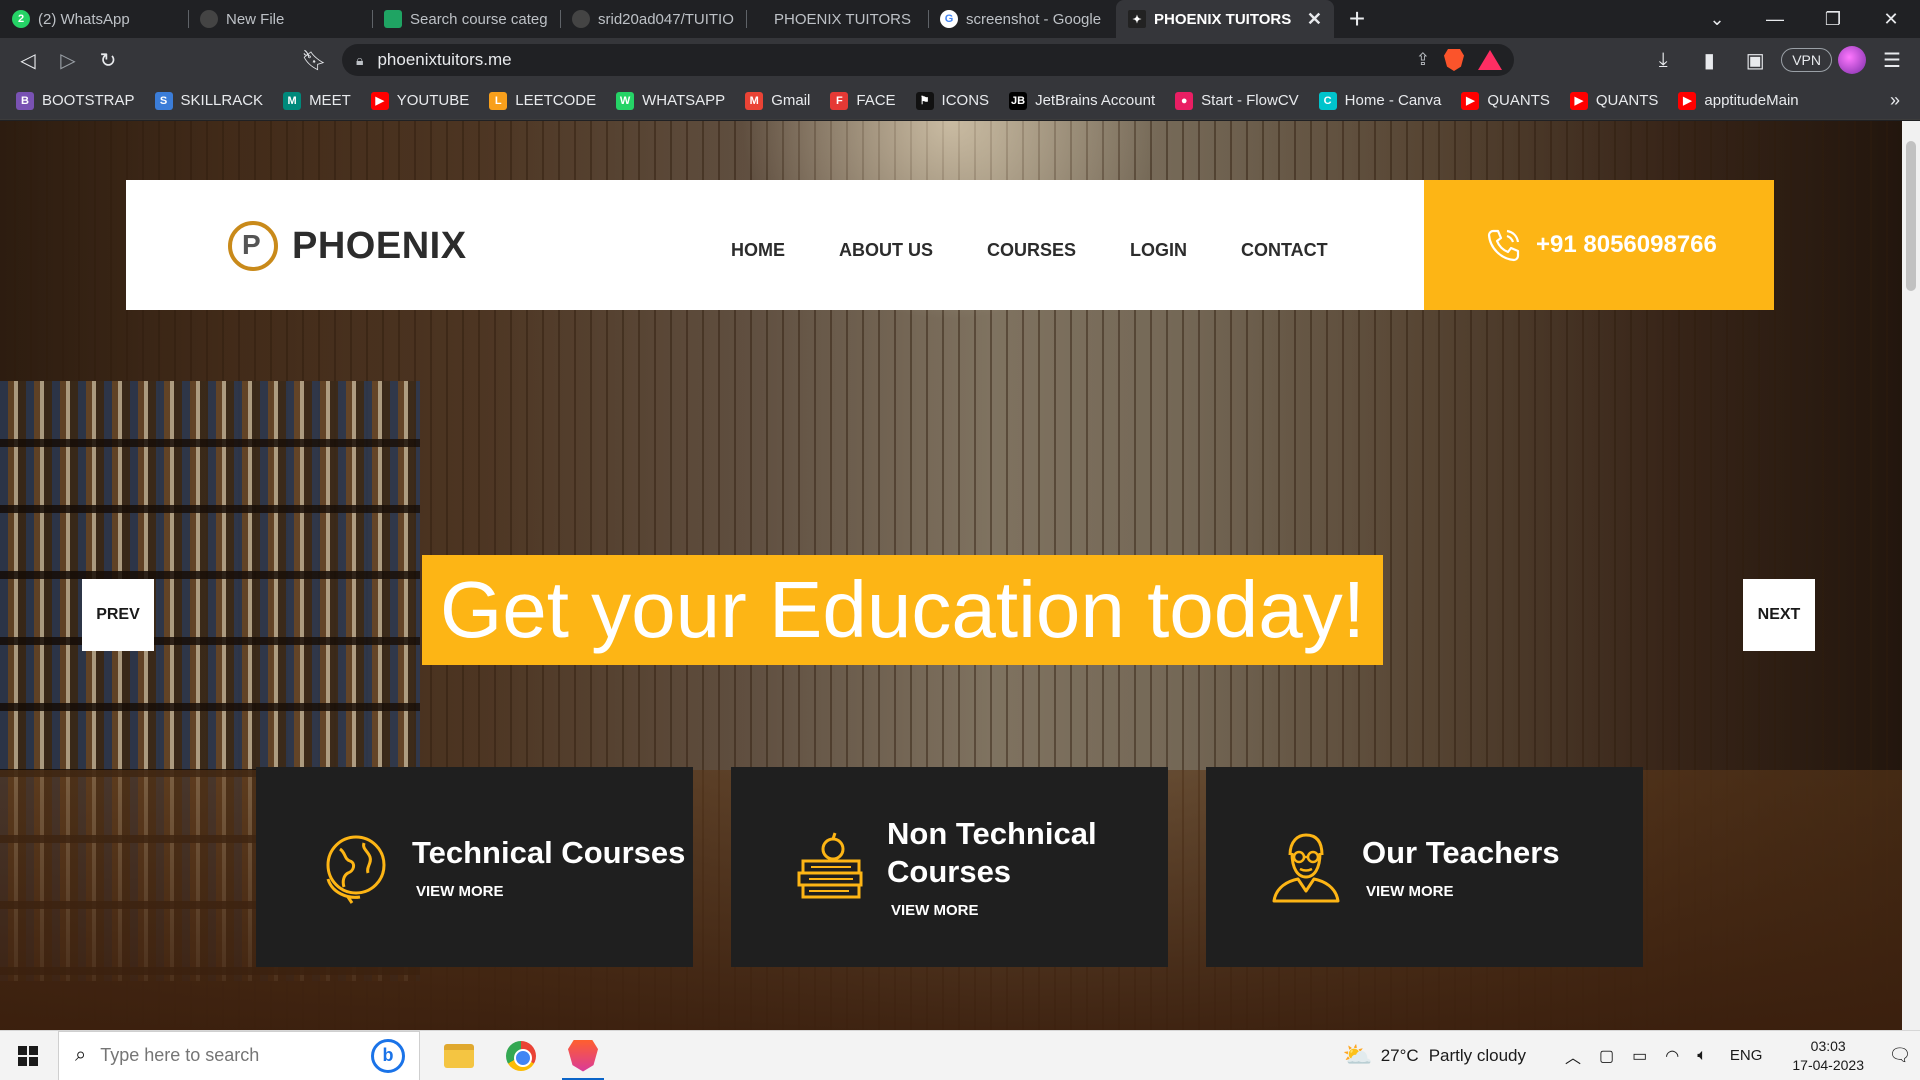 This screenshot has width=1920, height=1080. Describe the element at coordinates (1663, 60) in the screenshot. I see `download-icon: ⤓` at that location.